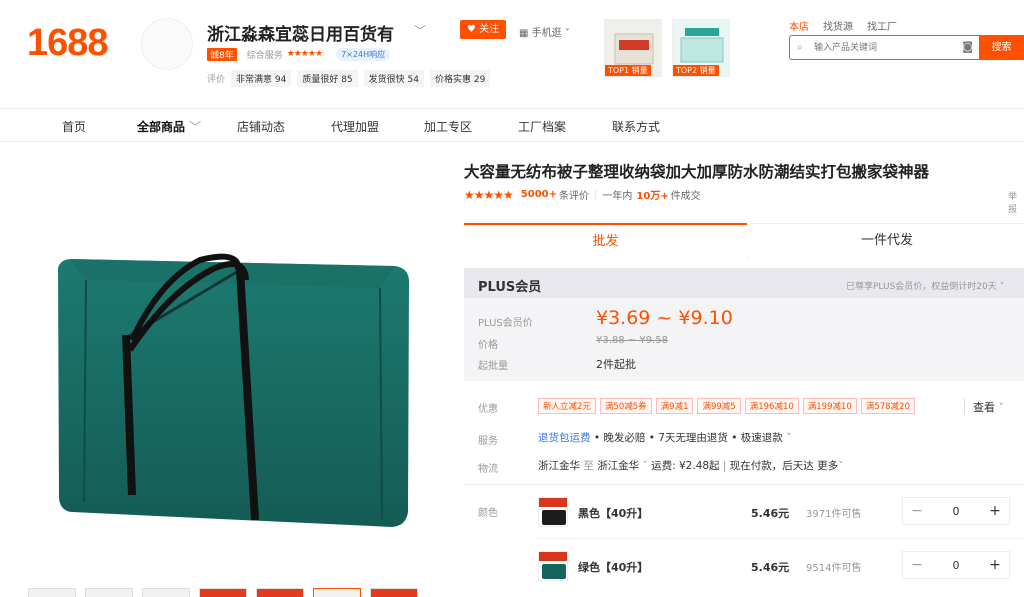 Image resolution: width=1024 pixels, height=597 pixels. Describe the element at coordinates (799, 25) in the screenshot. I see `search-tab-shop: 本店` at that location.